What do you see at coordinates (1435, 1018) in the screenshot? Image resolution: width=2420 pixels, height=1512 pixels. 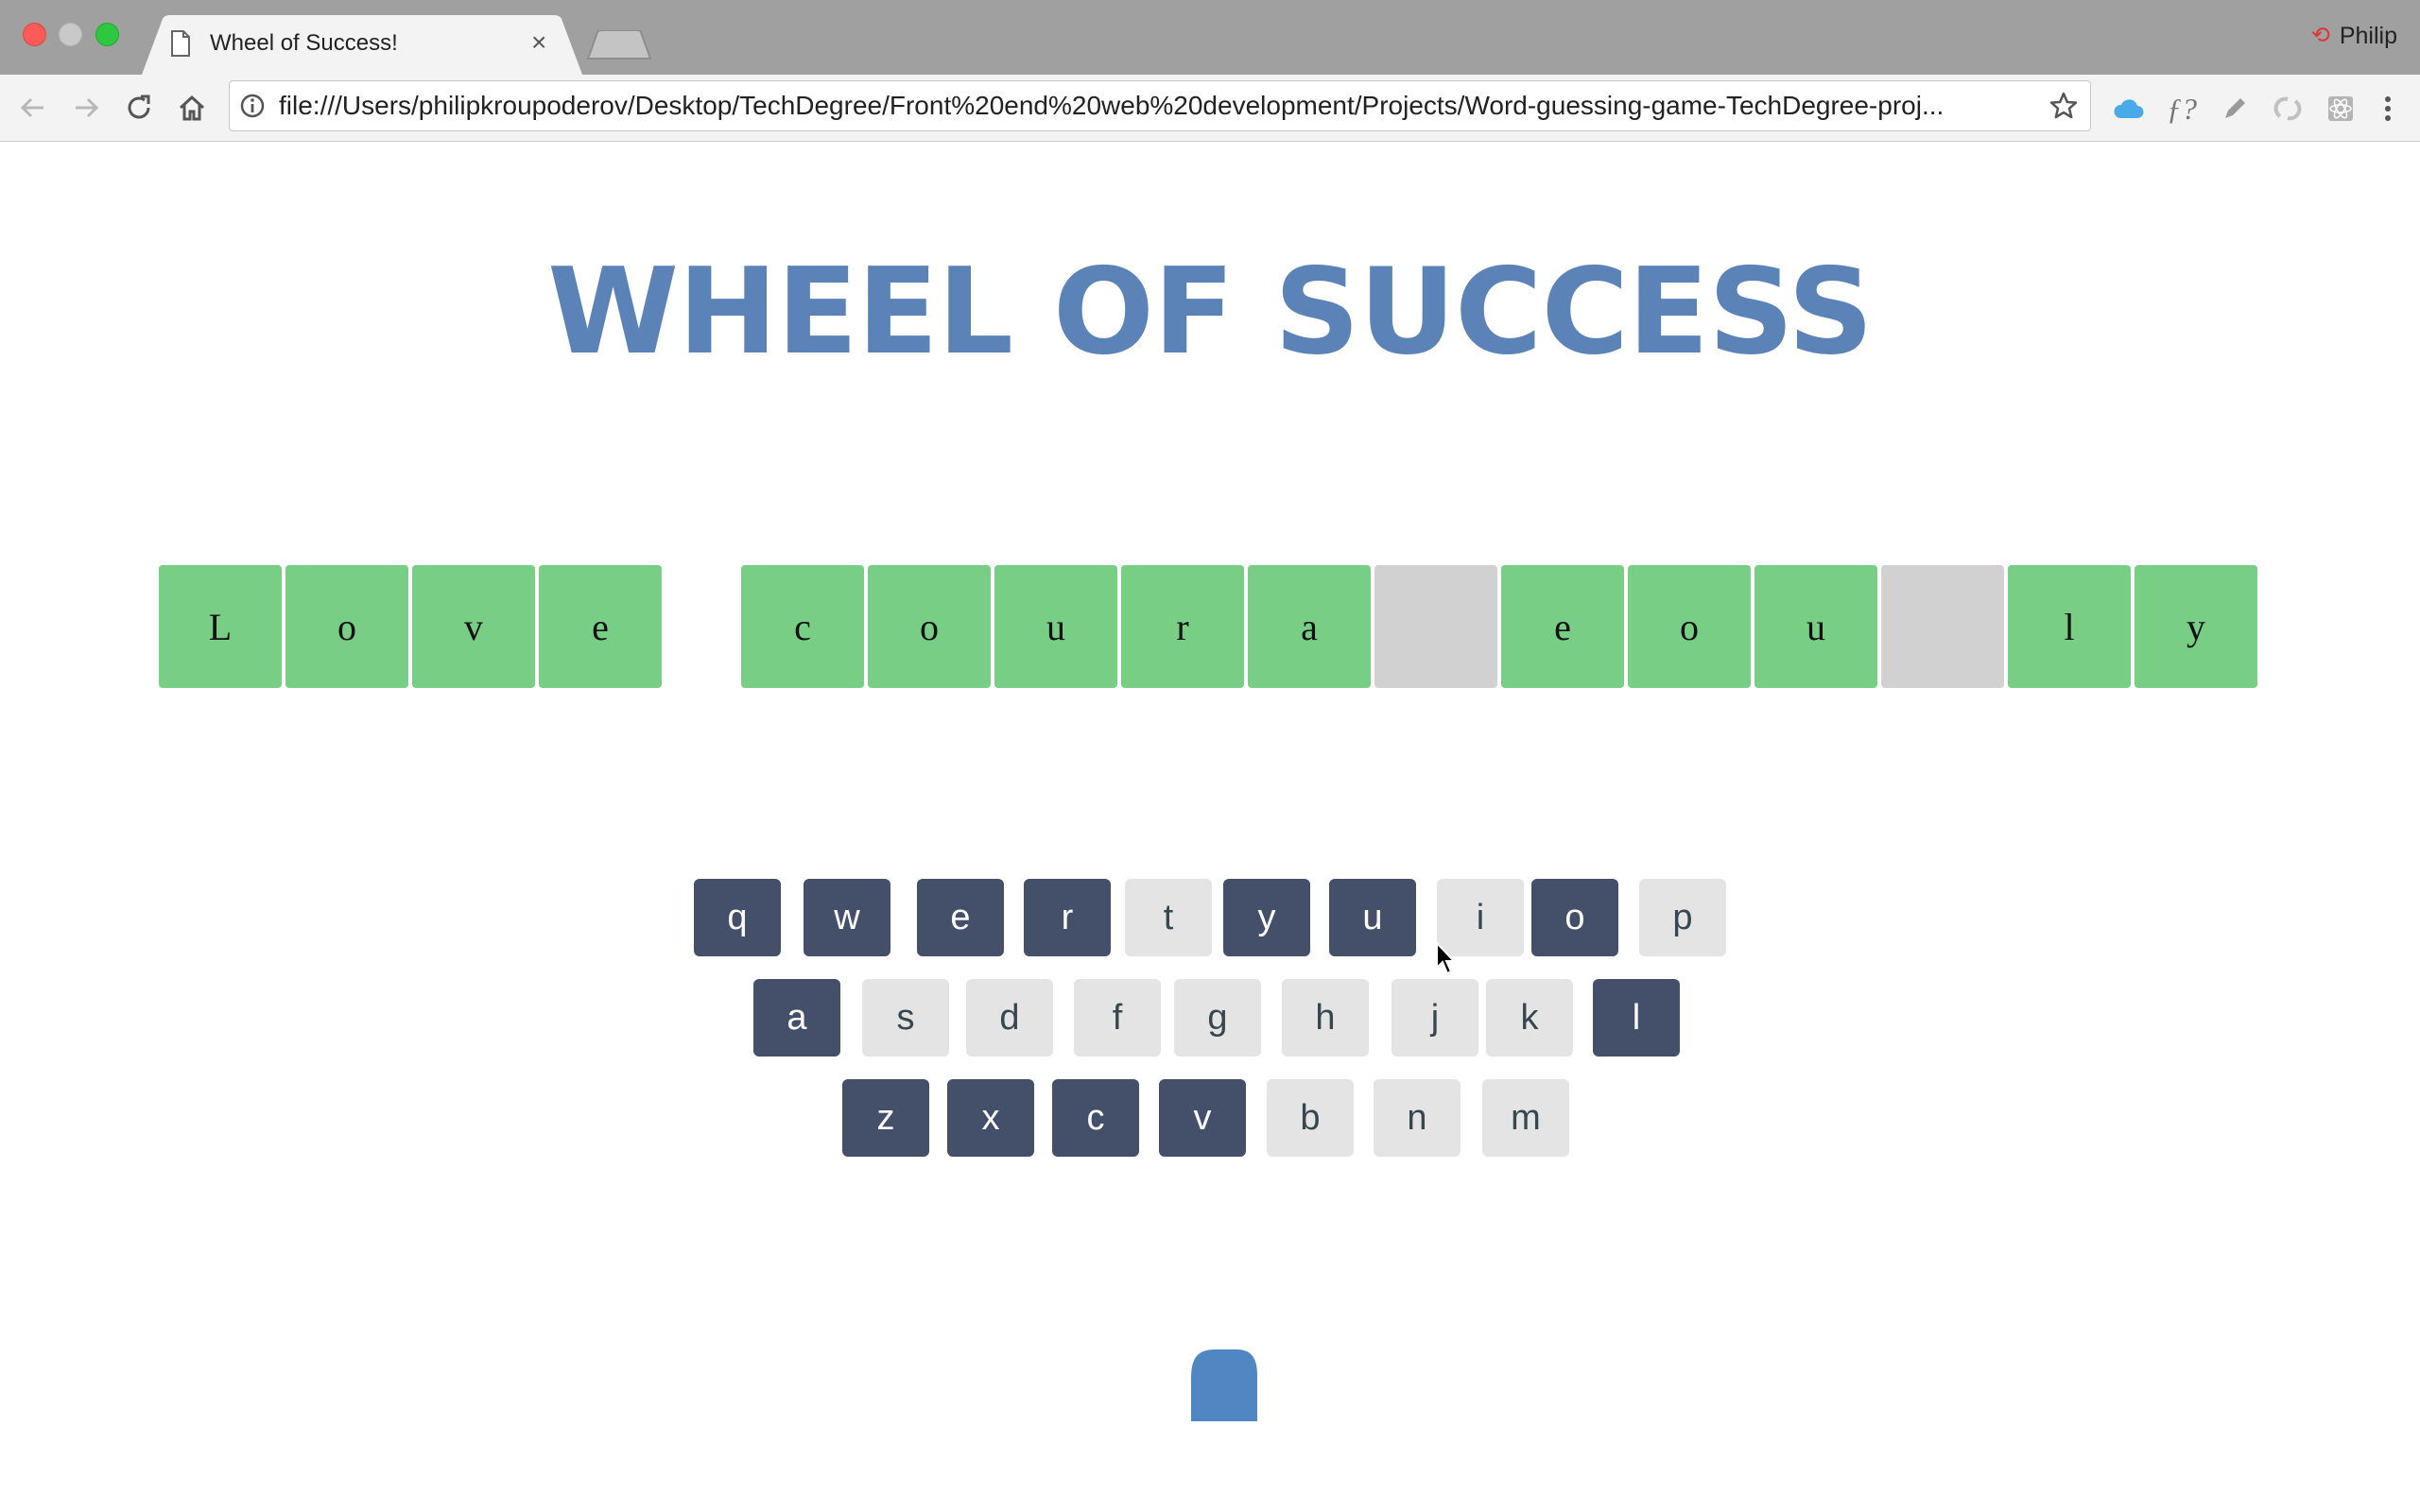 I see `key-j: j` at bounding box center [1435, 1018].